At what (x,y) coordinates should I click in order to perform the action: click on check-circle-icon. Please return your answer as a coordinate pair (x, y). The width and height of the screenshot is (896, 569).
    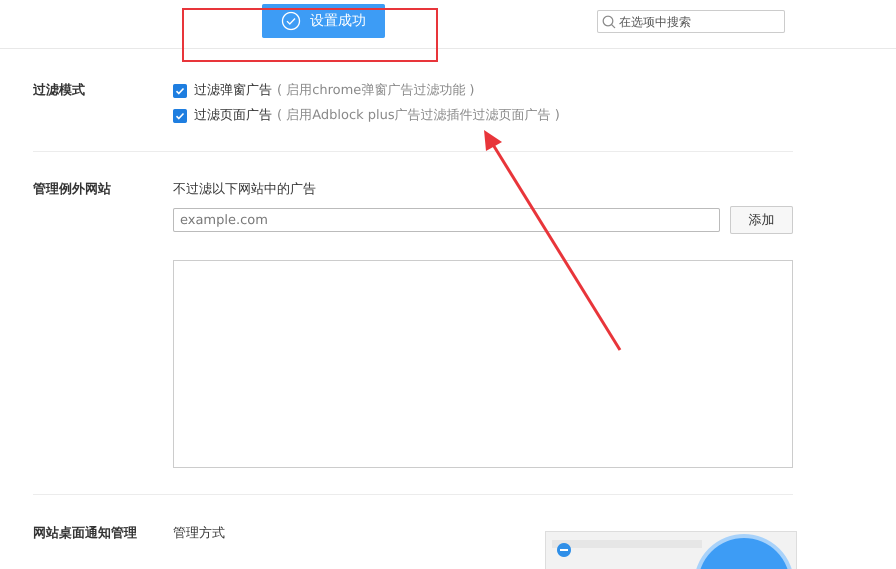
    Looking at the image, I should click on (291, 21).